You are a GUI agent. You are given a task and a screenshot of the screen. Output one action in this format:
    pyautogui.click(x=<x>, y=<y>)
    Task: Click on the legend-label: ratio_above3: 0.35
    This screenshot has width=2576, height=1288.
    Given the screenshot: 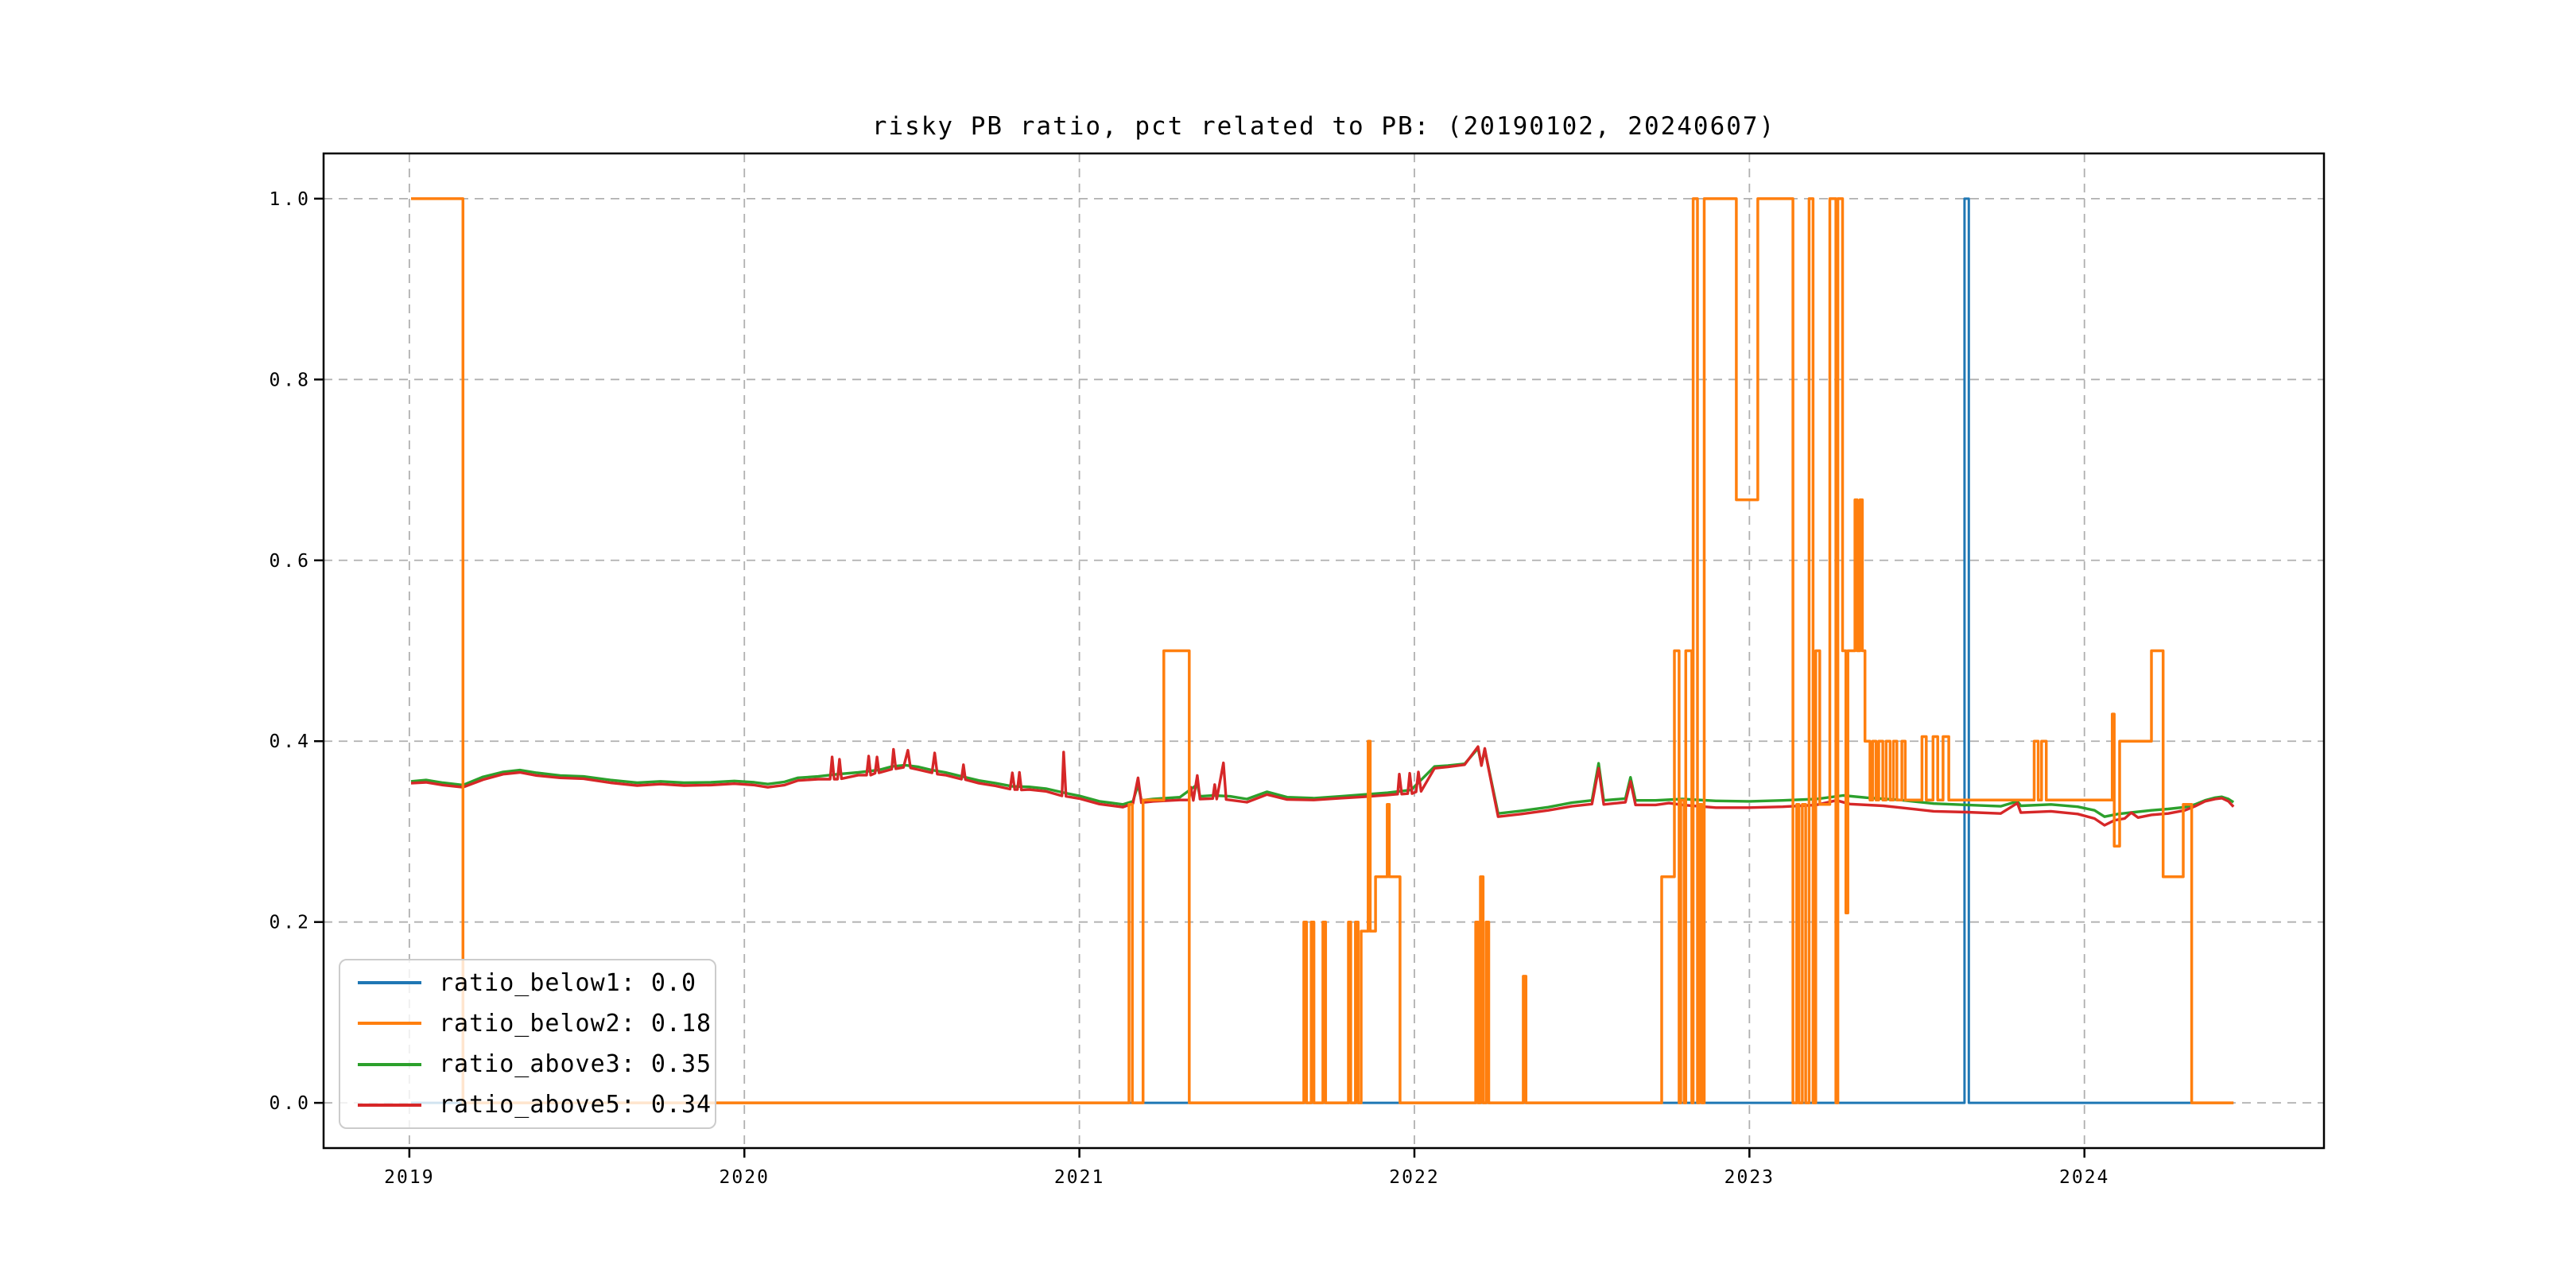 What is the action you would take?
    pyautogui.click(x=575, y=1064)
    